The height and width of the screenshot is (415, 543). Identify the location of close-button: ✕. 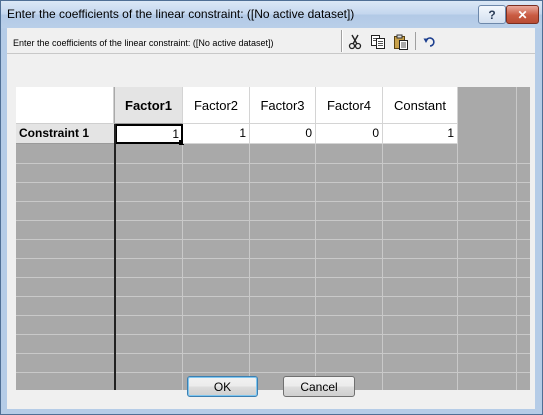
(522, 14).